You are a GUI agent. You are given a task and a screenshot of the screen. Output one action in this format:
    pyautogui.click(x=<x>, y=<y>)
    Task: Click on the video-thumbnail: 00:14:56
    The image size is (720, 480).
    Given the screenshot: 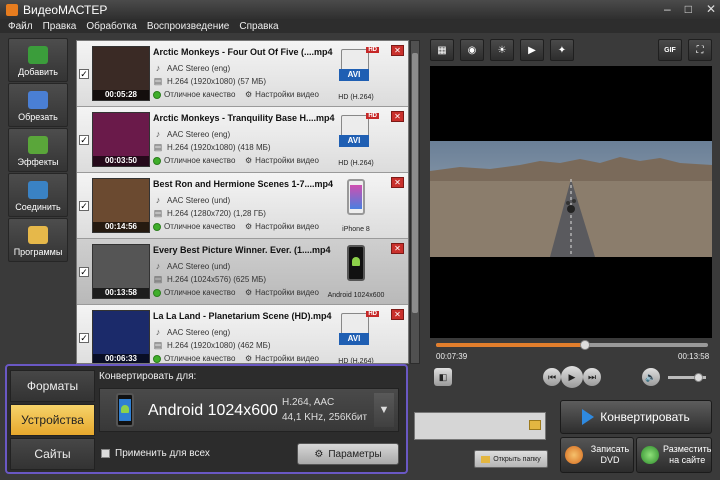 What is the action you would take?
    pyautogui.click(x=121, y=205)
    